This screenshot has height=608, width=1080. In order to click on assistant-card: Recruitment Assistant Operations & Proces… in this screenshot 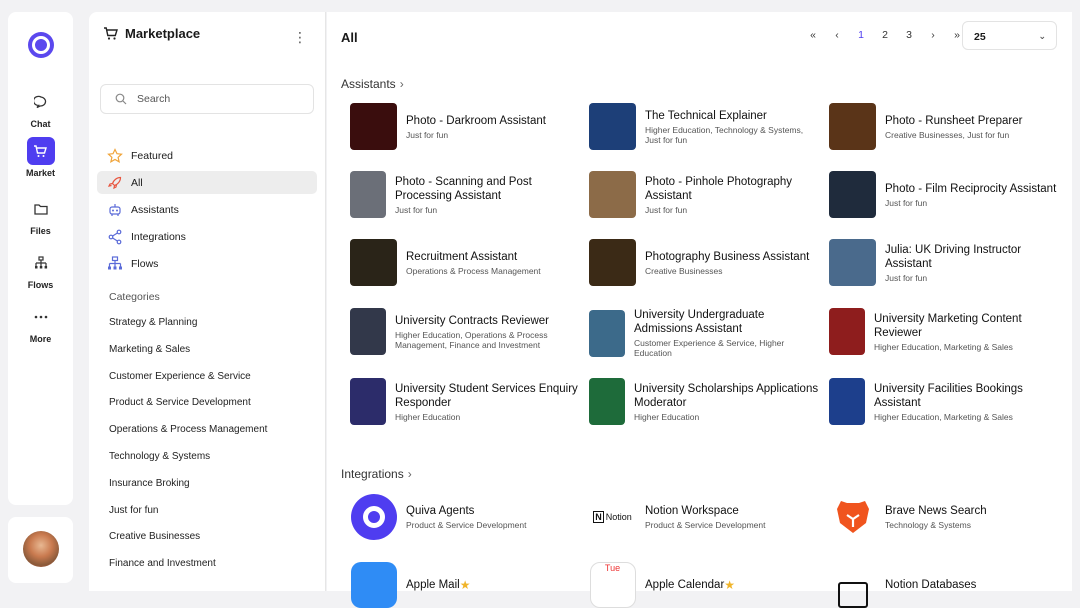, I will do `click(465, 262)`.